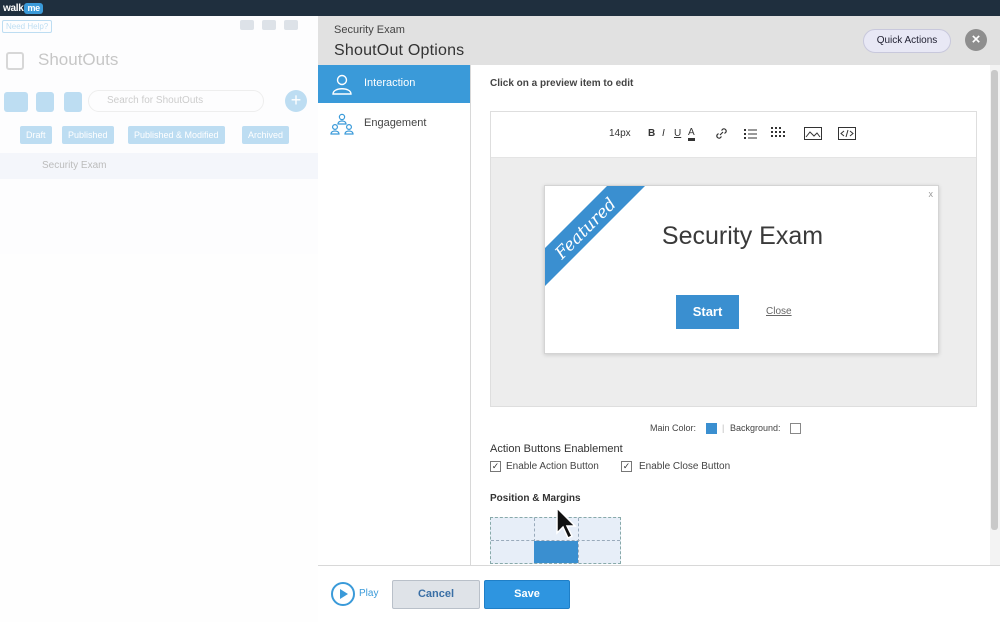 The image size is (1000, 622). What do you see at coordinates (741, 236) in the screenshot?
I see `preview-title: Security Exam` at bounding box center [741, 236].